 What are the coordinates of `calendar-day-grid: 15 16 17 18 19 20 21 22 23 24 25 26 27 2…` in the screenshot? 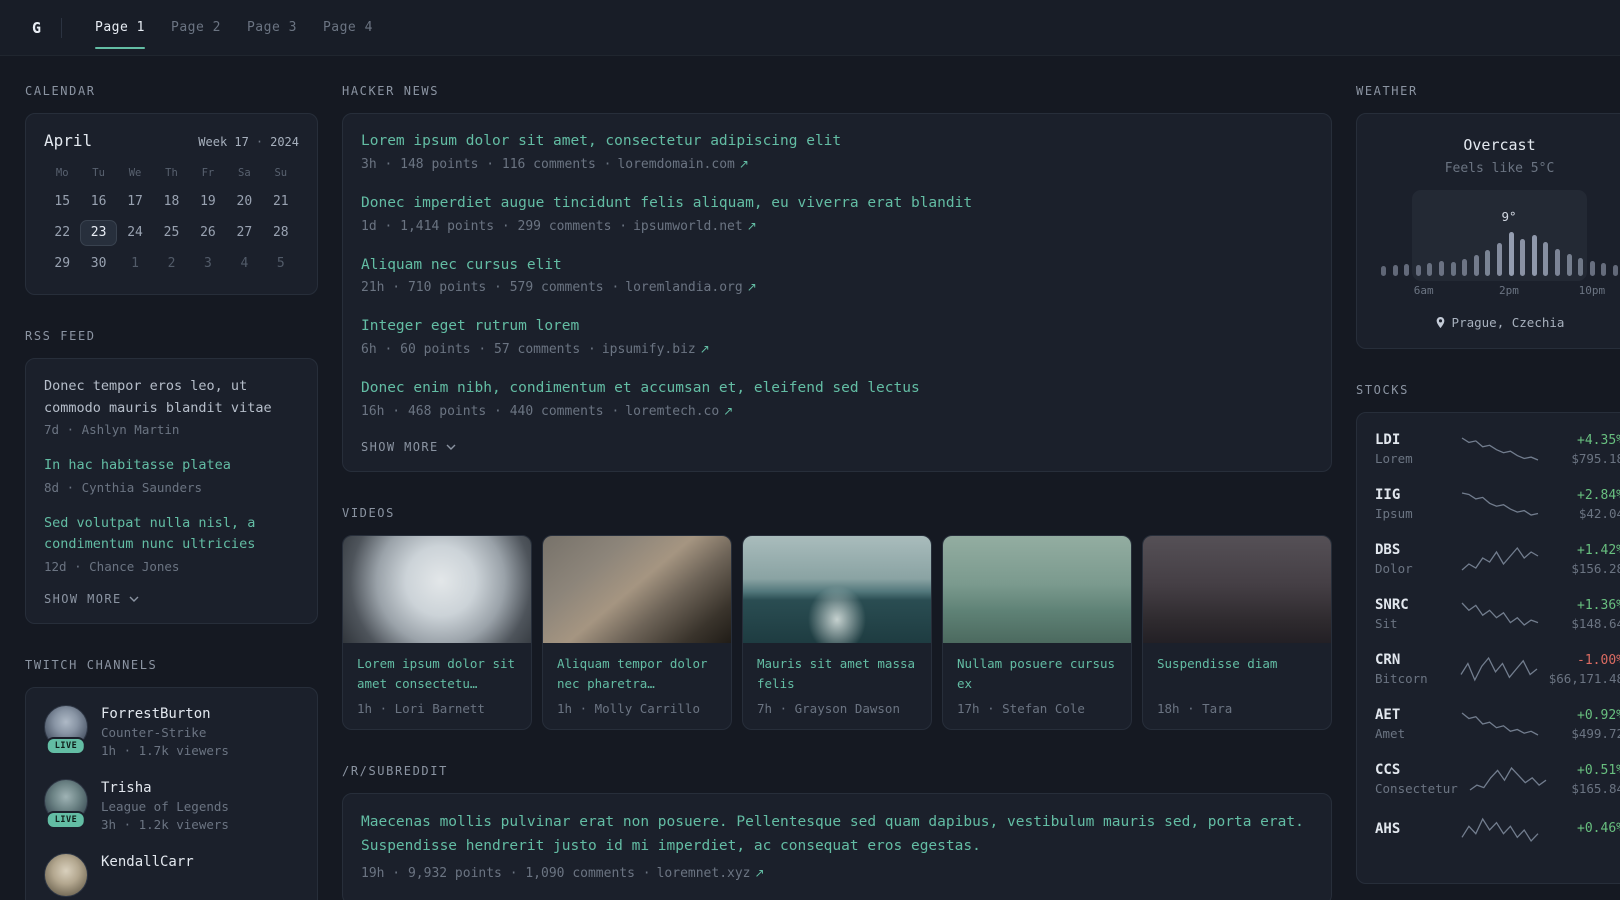 It's located at (171, 233).